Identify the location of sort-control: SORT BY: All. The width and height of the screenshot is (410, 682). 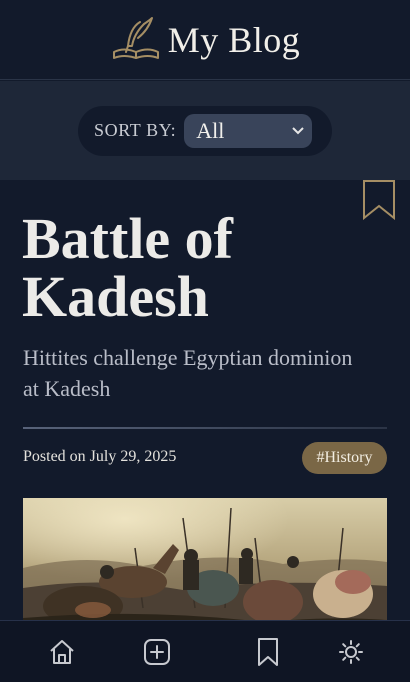
(205, 130).